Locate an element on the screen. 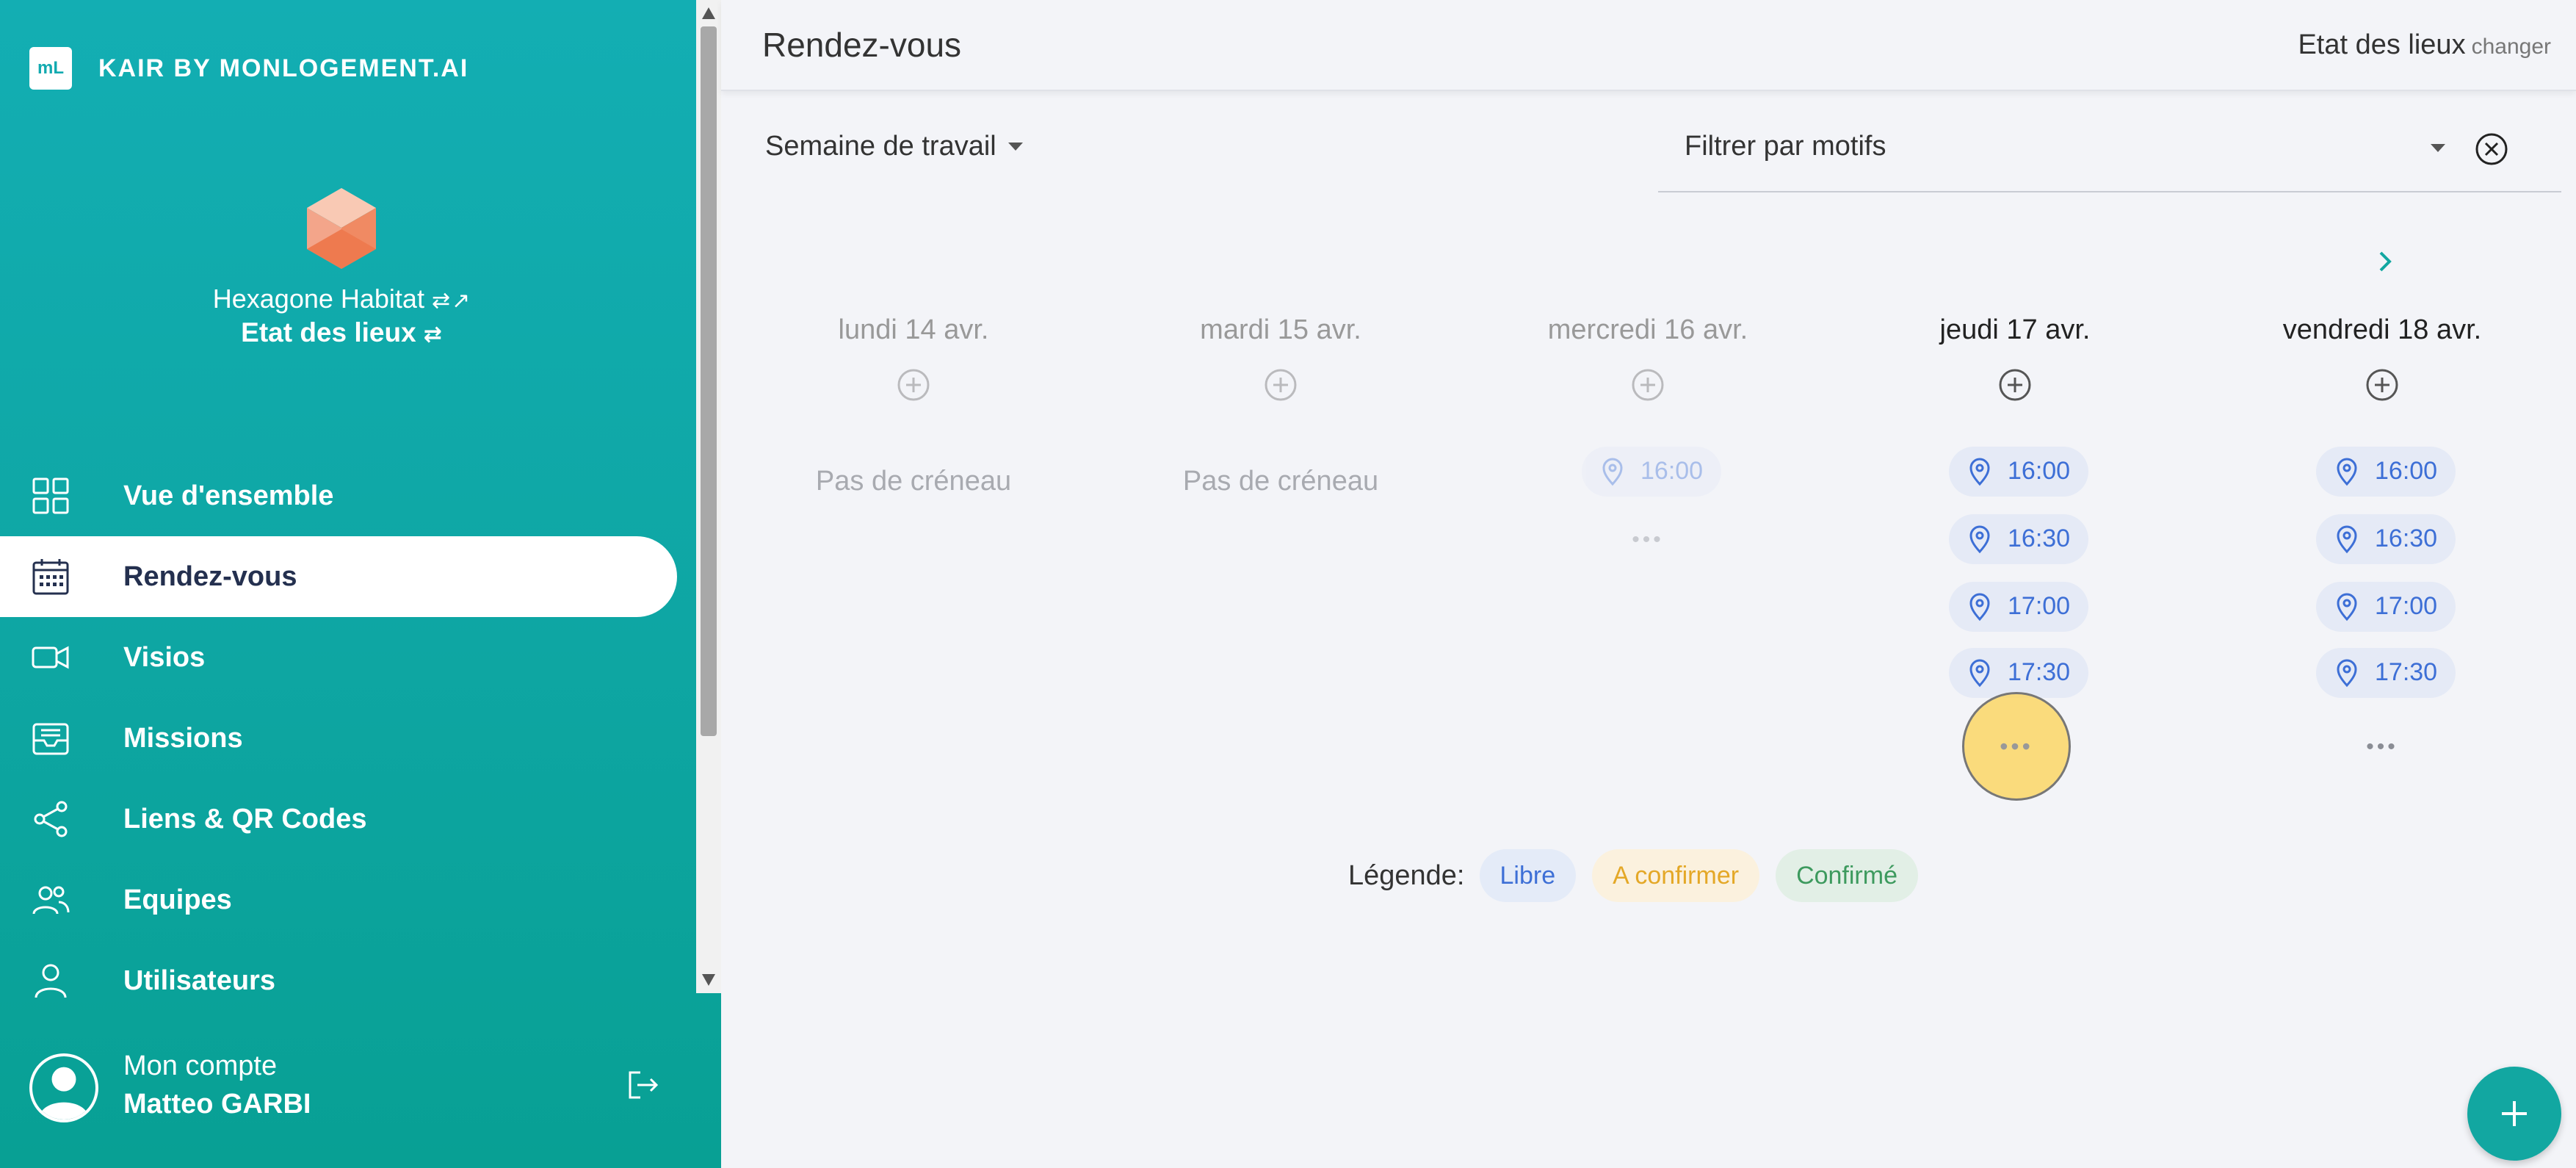 Image resolution: width=2576 pixels, height=1168 pixels. legend-confirme: Confirmé is located at coordinates (1847, 875).